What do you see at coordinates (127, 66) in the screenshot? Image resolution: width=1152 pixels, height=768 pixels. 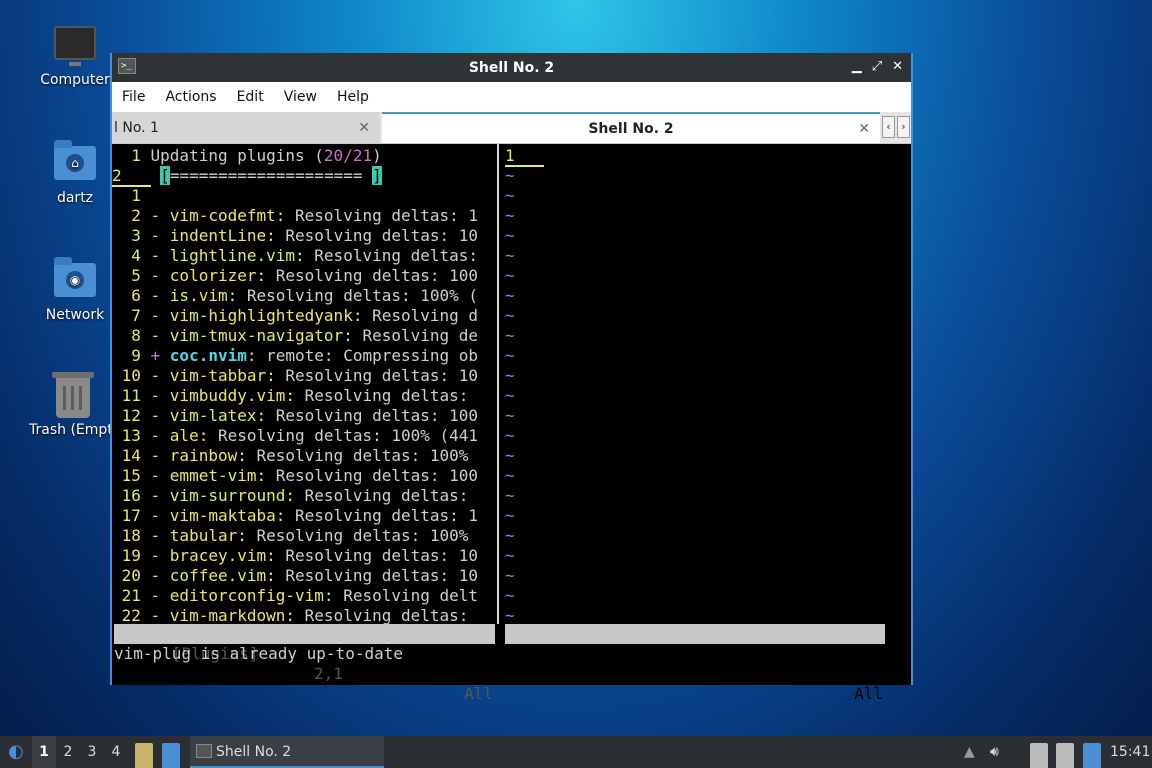 I see `terminal-app-icon: >_` at bounding box center [127, 66].